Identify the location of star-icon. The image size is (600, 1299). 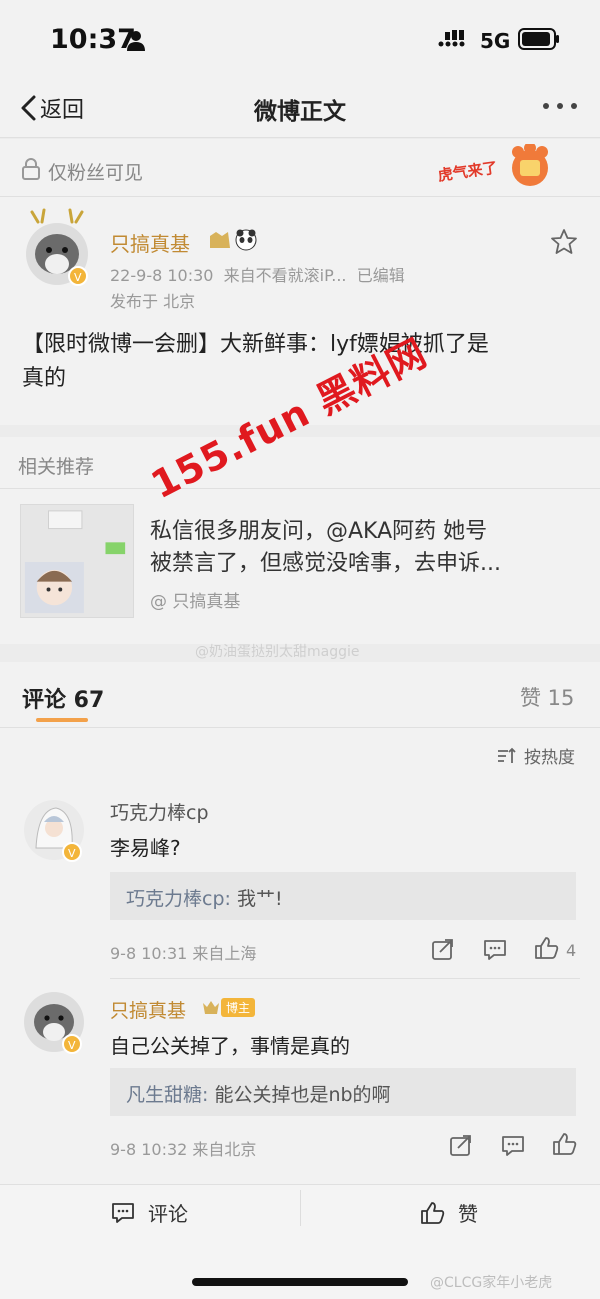
(564, 242).